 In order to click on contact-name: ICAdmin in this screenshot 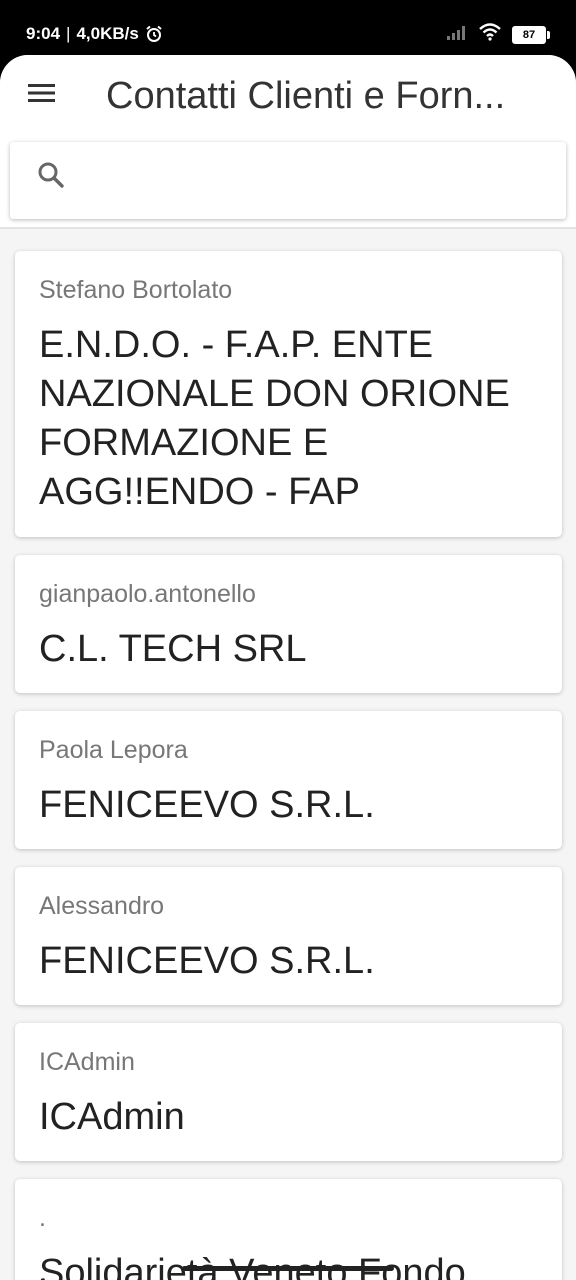, I will do `click(87, 1062)`.